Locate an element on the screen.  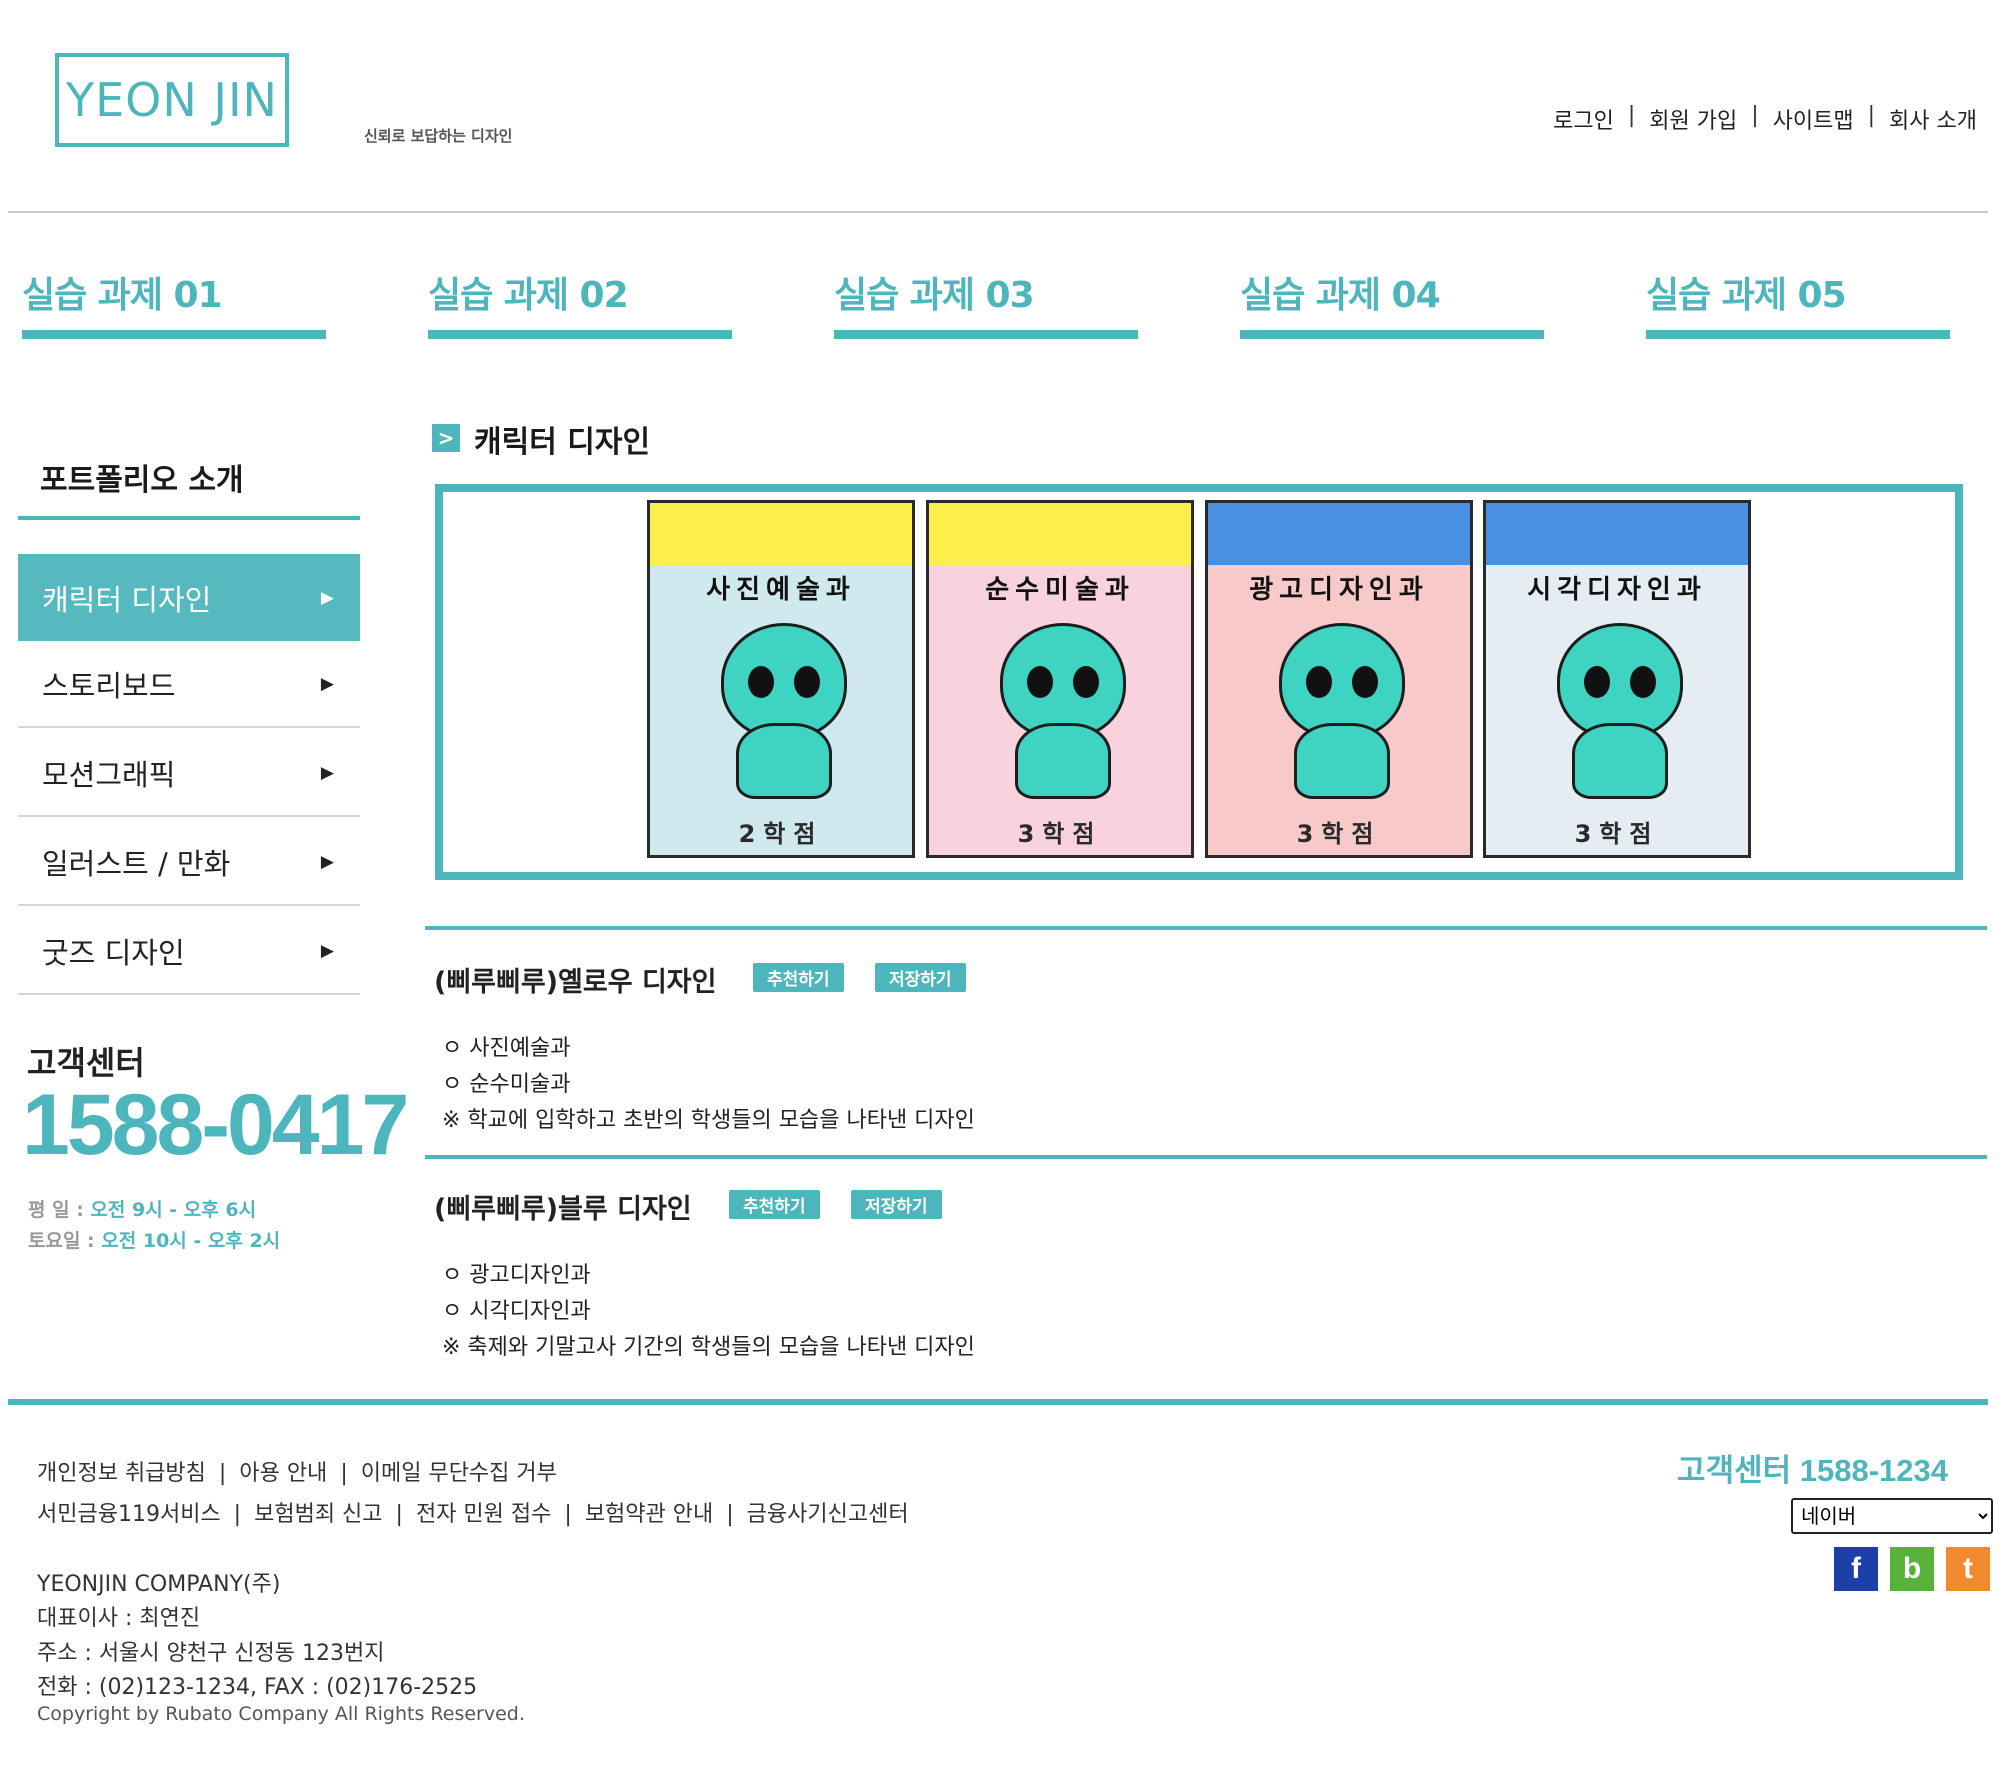
post-line: ㅇ 사진예술과 is located at coordinates (506, 1048).